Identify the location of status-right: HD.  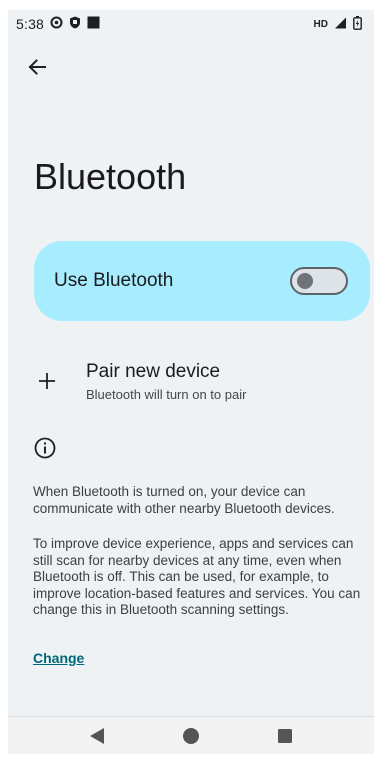
(337, 24).